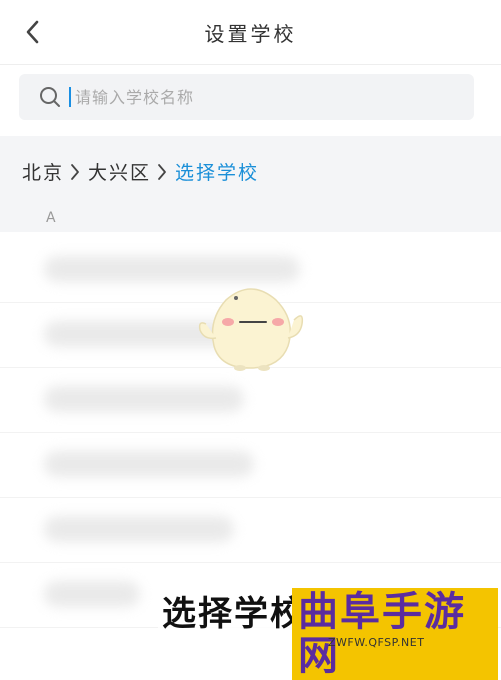  Describe the element at coordinates (51, 218) in the screenshot. I see `section-index-letter: A` at that location.